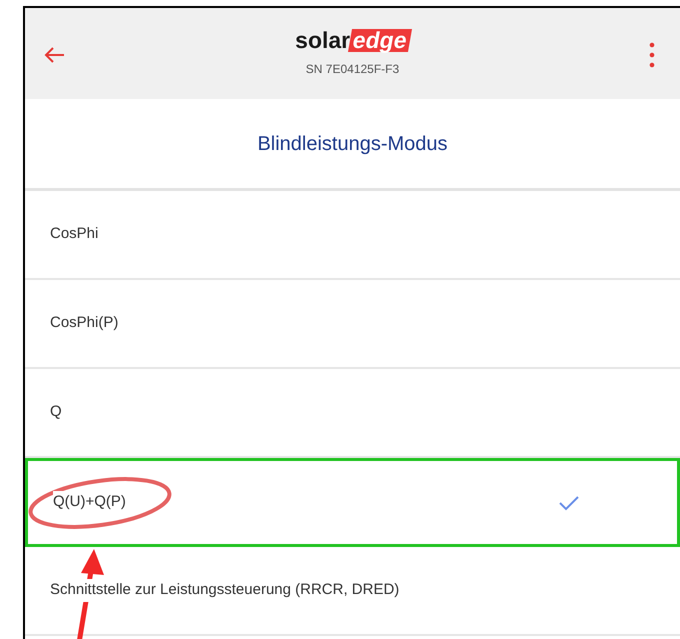 The width and height of the screenshot is (680, 639). Describe the element at coordinates (352, 144) in the screenshot. I see `page-title: Blindleistungs-Modus` at that location.